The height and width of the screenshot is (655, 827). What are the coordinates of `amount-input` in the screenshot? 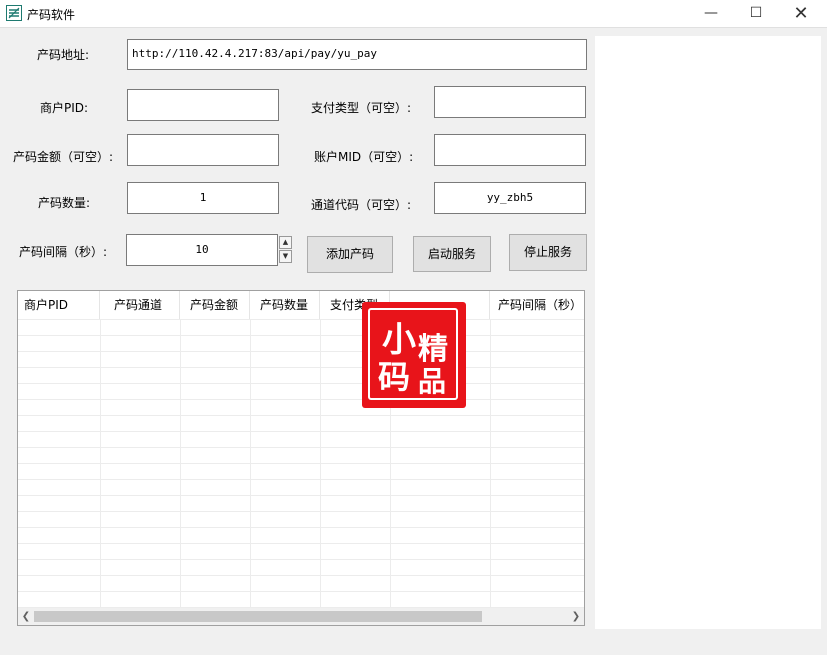 It's located at (203, 150).